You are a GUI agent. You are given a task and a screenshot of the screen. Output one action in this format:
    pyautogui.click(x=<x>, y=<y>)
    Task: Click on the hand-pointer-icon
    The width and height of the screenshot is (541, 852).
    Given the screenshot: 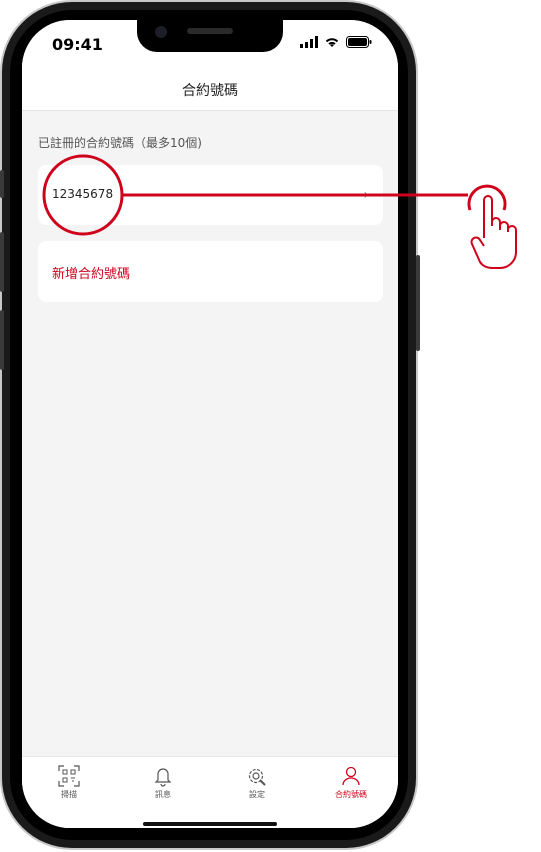 What is the action you would take?
    pyautogui.click(x=493, y=232)
    